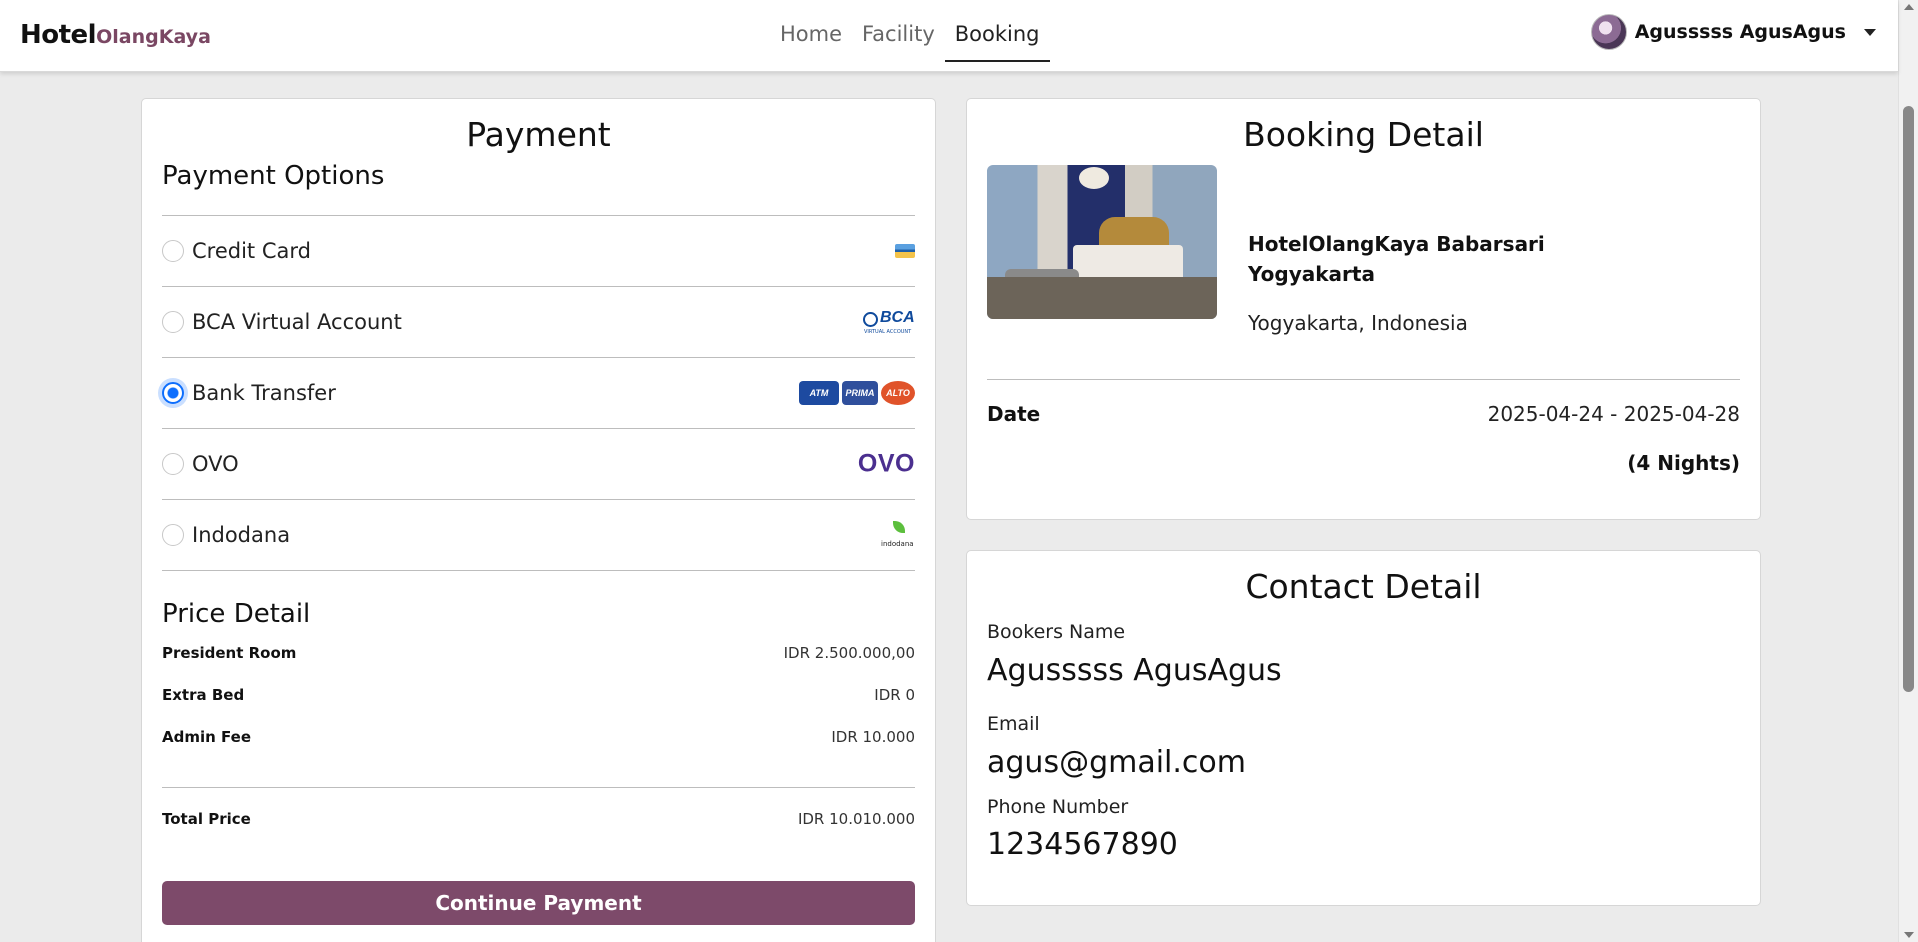  Describe the element at coordinates (873, 737) in the screenshot. I see `price-value: IDR 10.000` at that location.